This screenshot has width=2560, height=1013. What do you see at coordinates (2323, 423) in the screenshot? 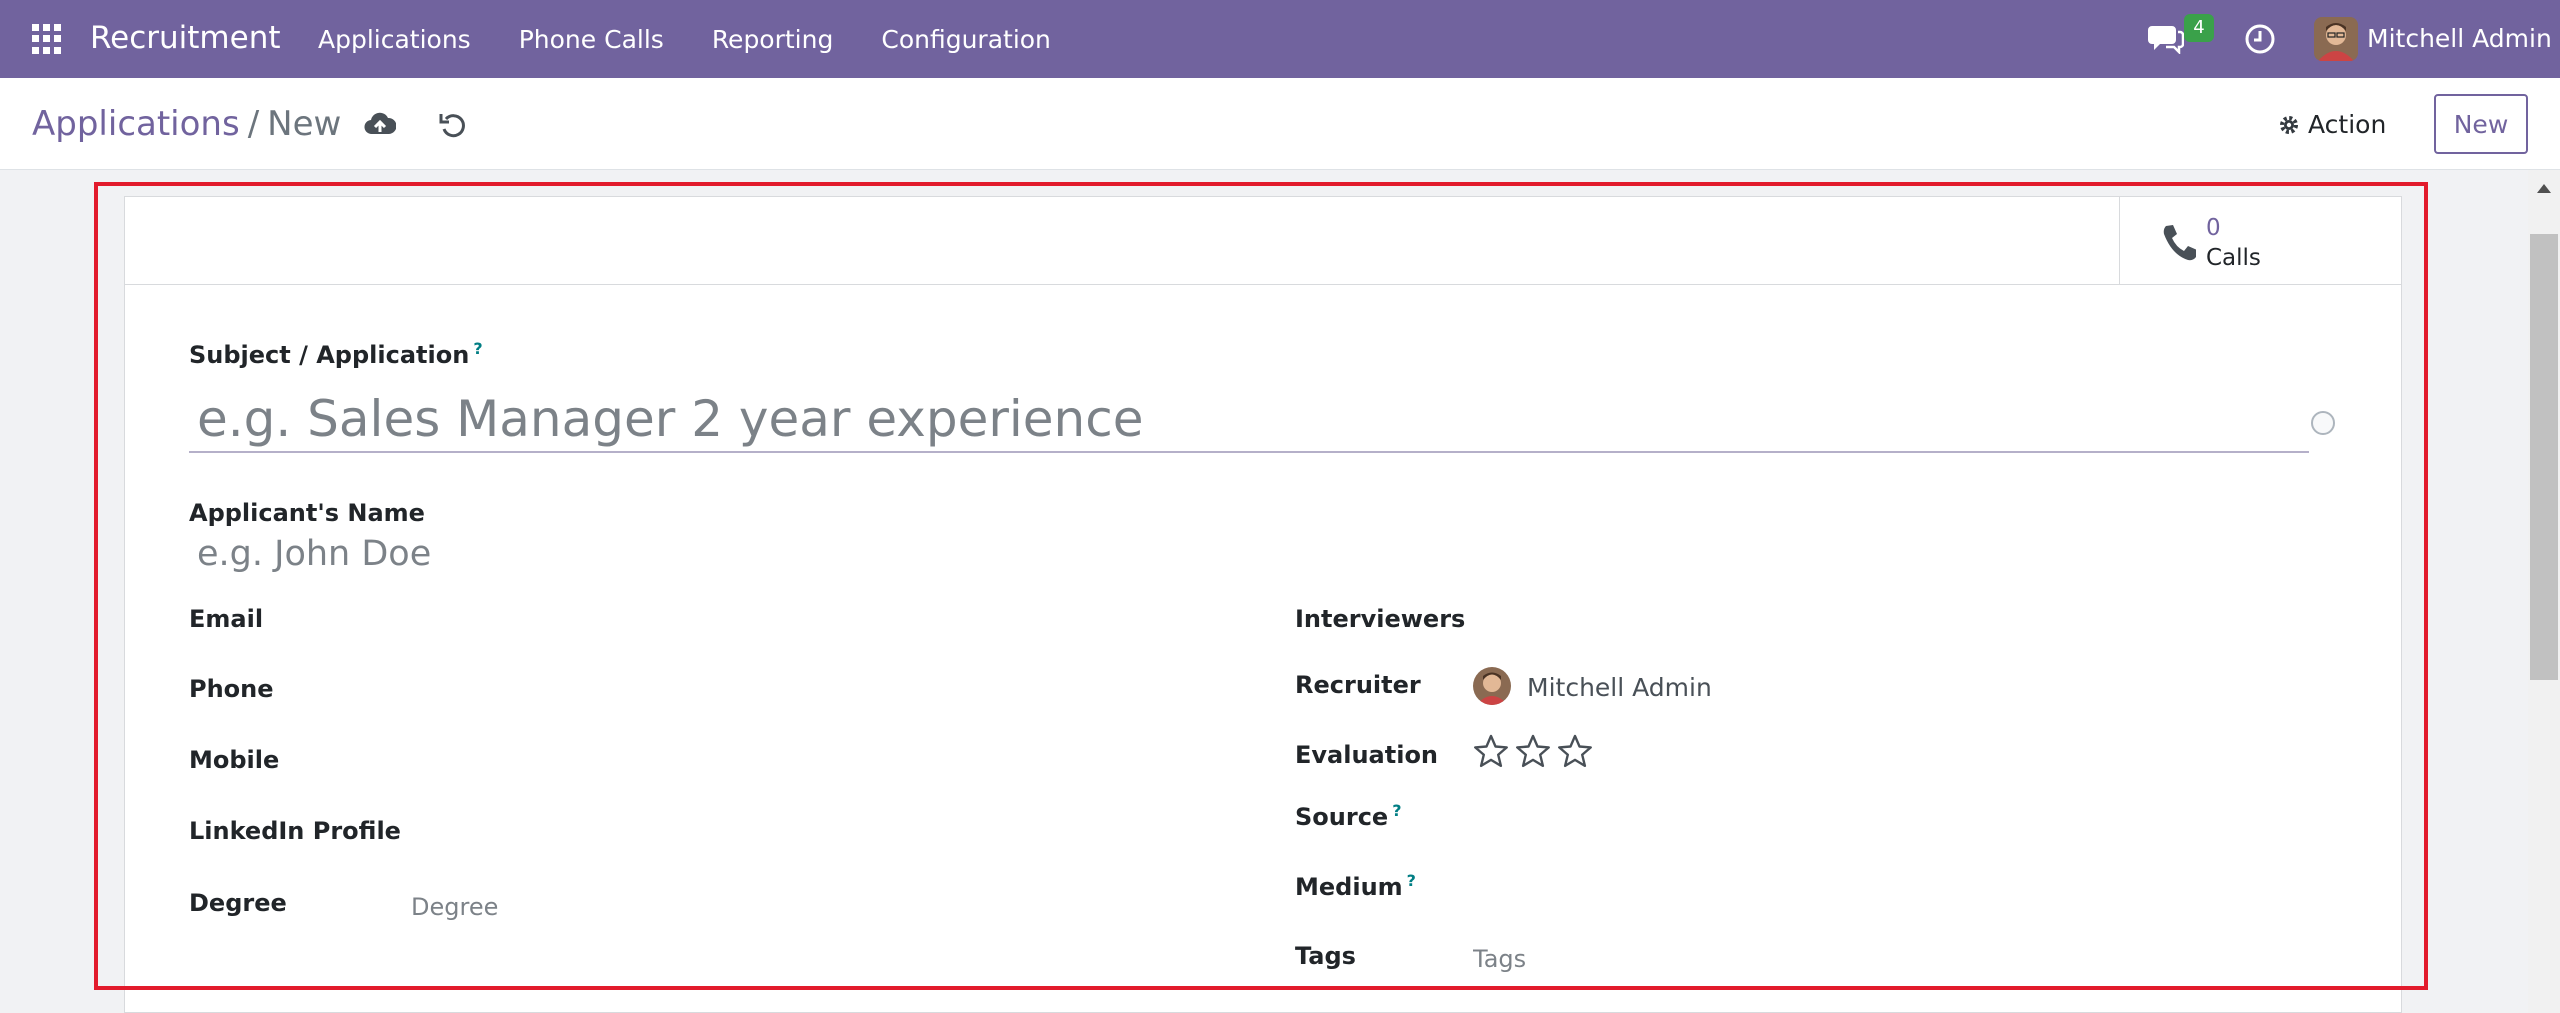
I see `kanban-state-indicator` at bounding box center [2323, 423].